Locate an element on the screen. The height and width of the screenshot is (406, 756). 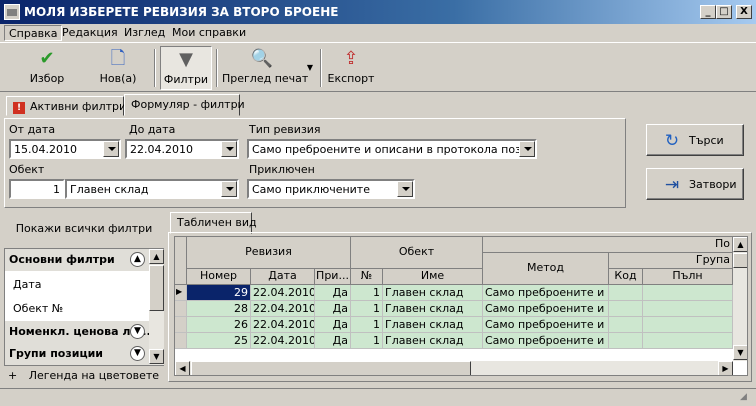
group-price-list: Номенкл. ценова ли... ▼ is located at coordinates (77, 332).